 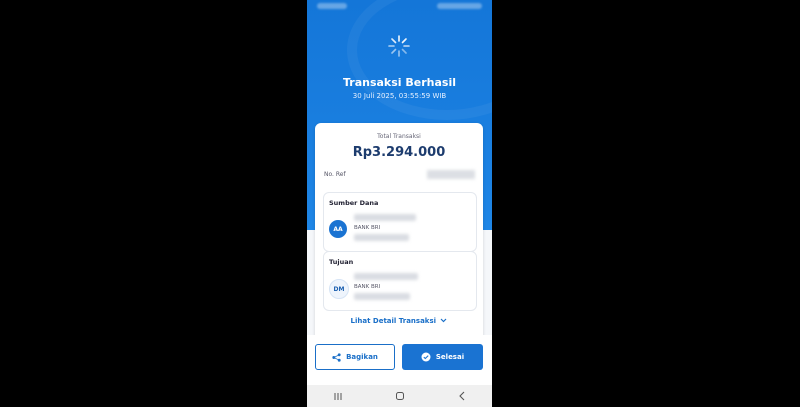 What do you see at coordinates (399, 360) in the screenshot?
I see `action-bar: Bagikan Selesai` at bounding box center [399, 360].